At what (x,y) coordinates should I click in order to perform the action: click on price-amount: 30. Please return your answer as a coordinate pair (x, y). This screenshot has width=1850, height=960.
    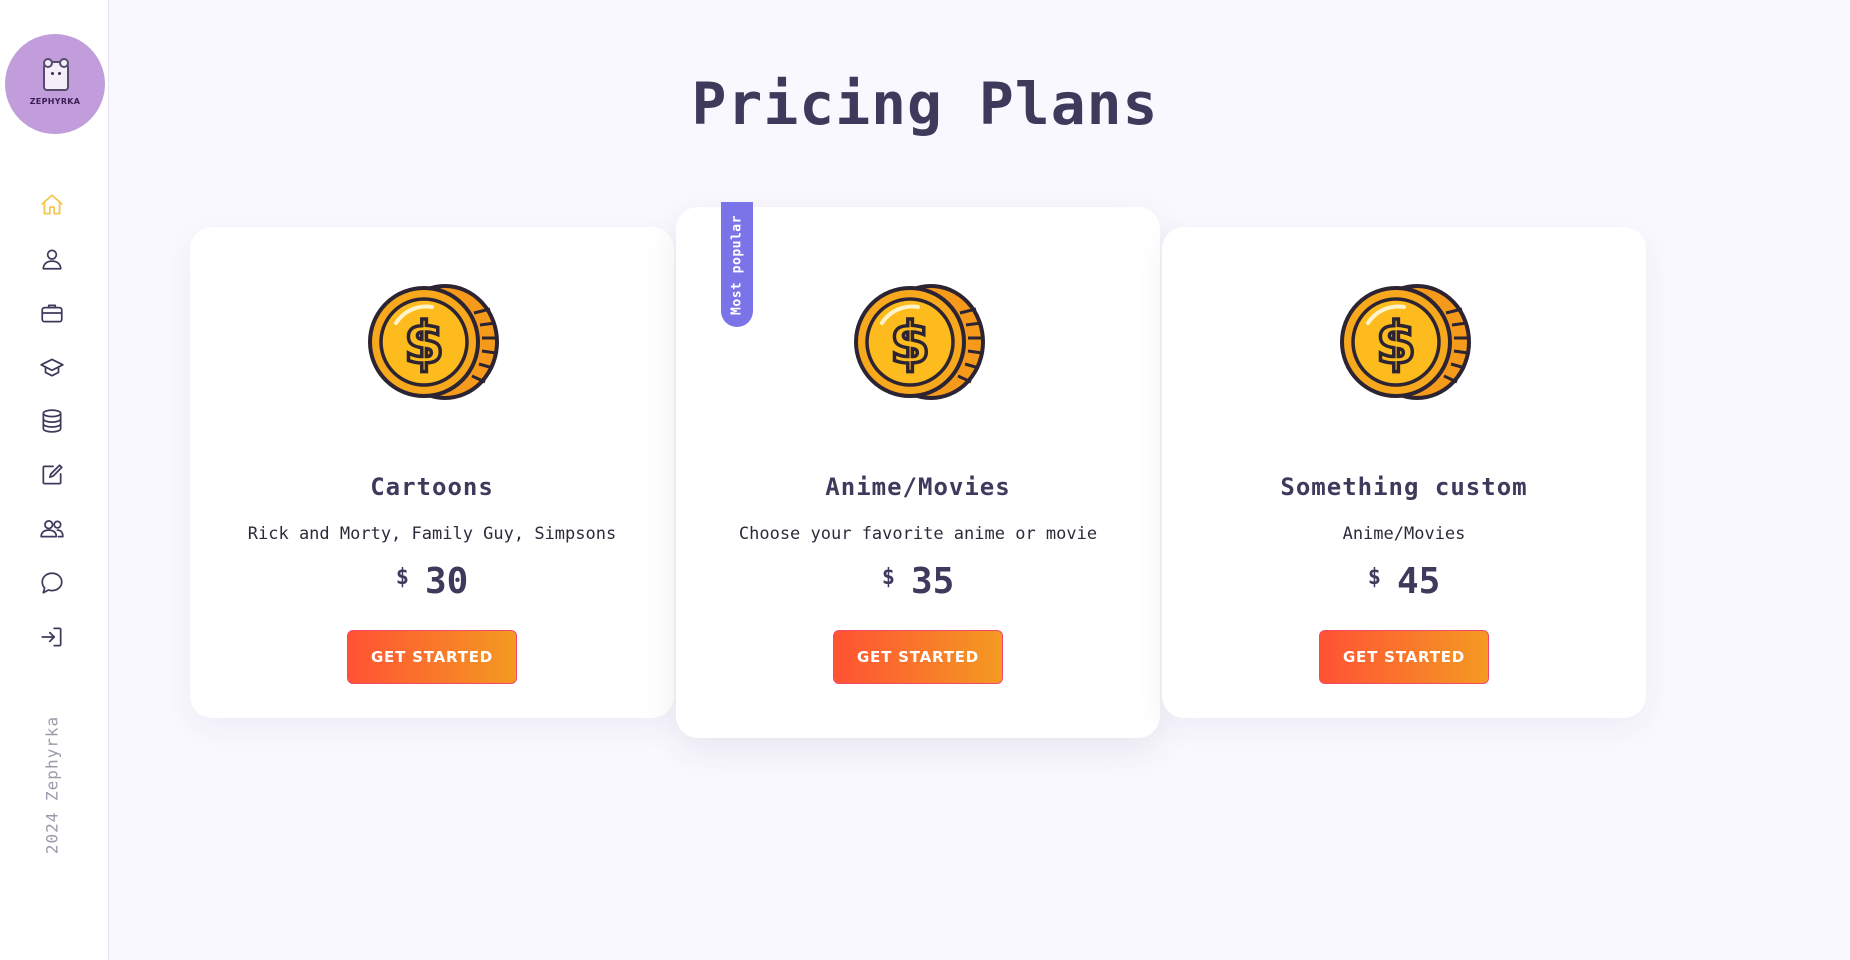
    Looking at the image, I should click on (446, 581).